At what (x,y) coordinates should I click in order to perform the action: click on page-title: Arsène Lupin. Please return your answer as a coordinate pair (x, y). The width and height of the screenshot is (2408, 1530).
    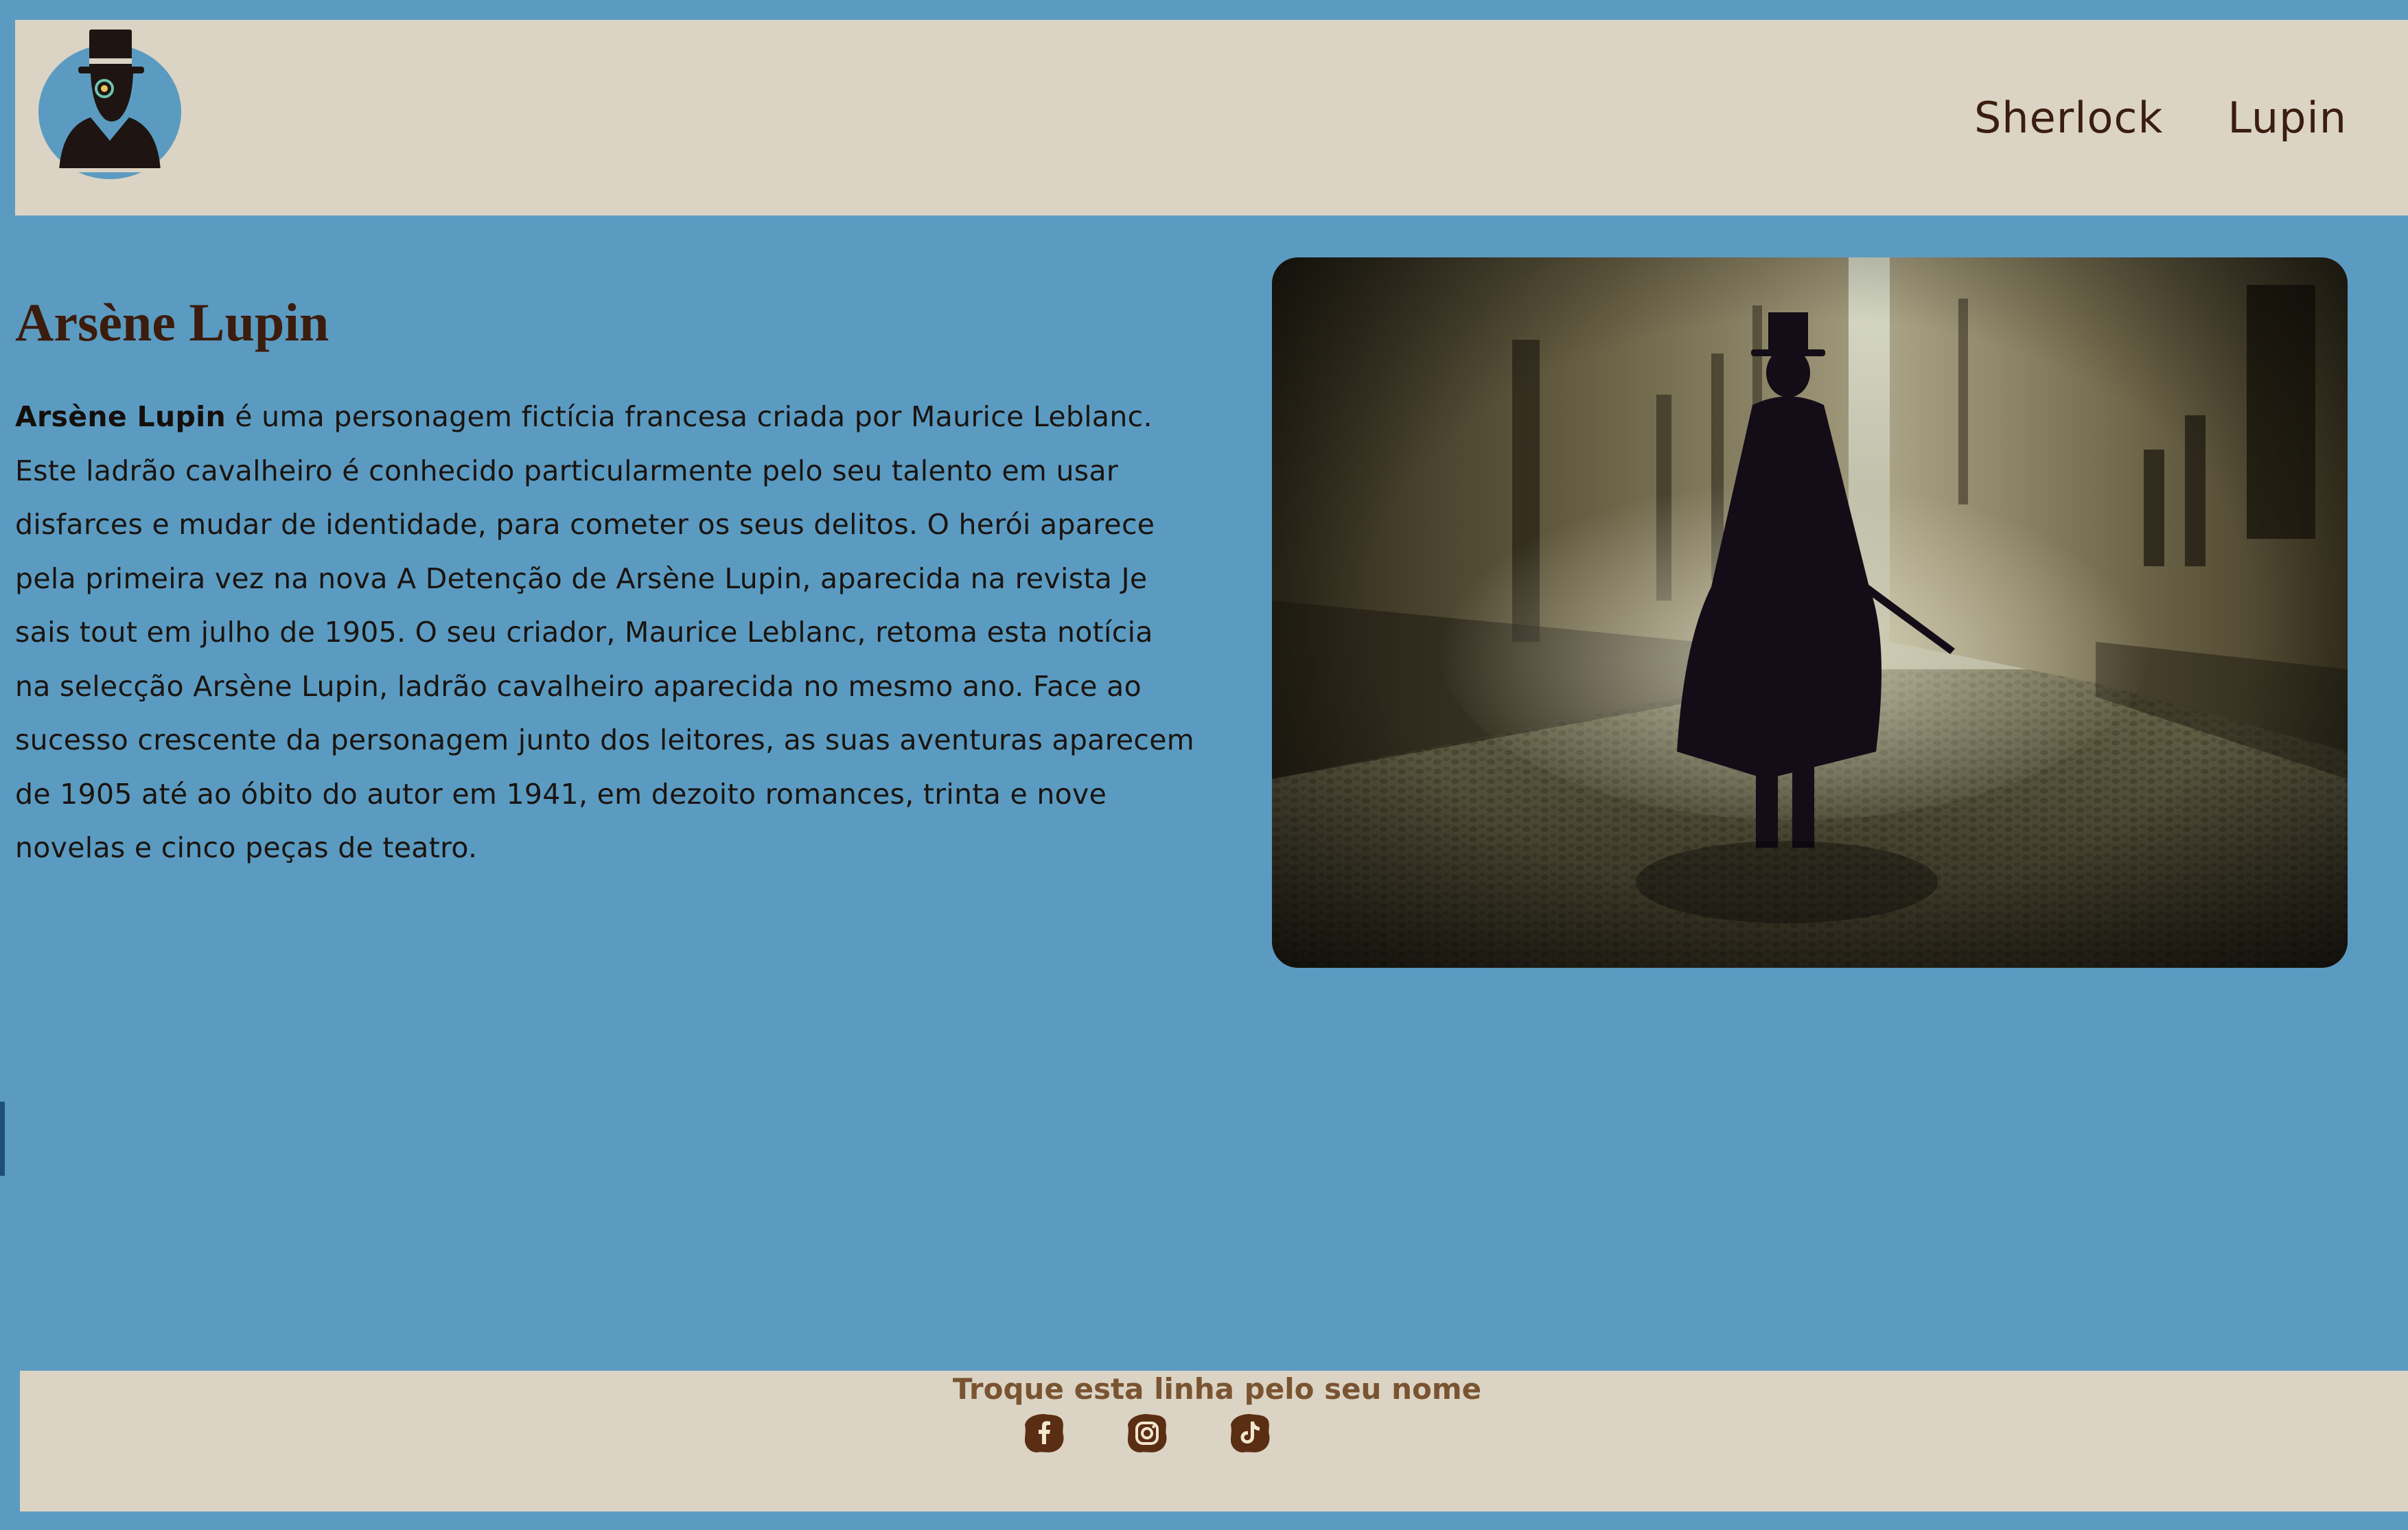
    Looking at the image, I should click on (172, 322).